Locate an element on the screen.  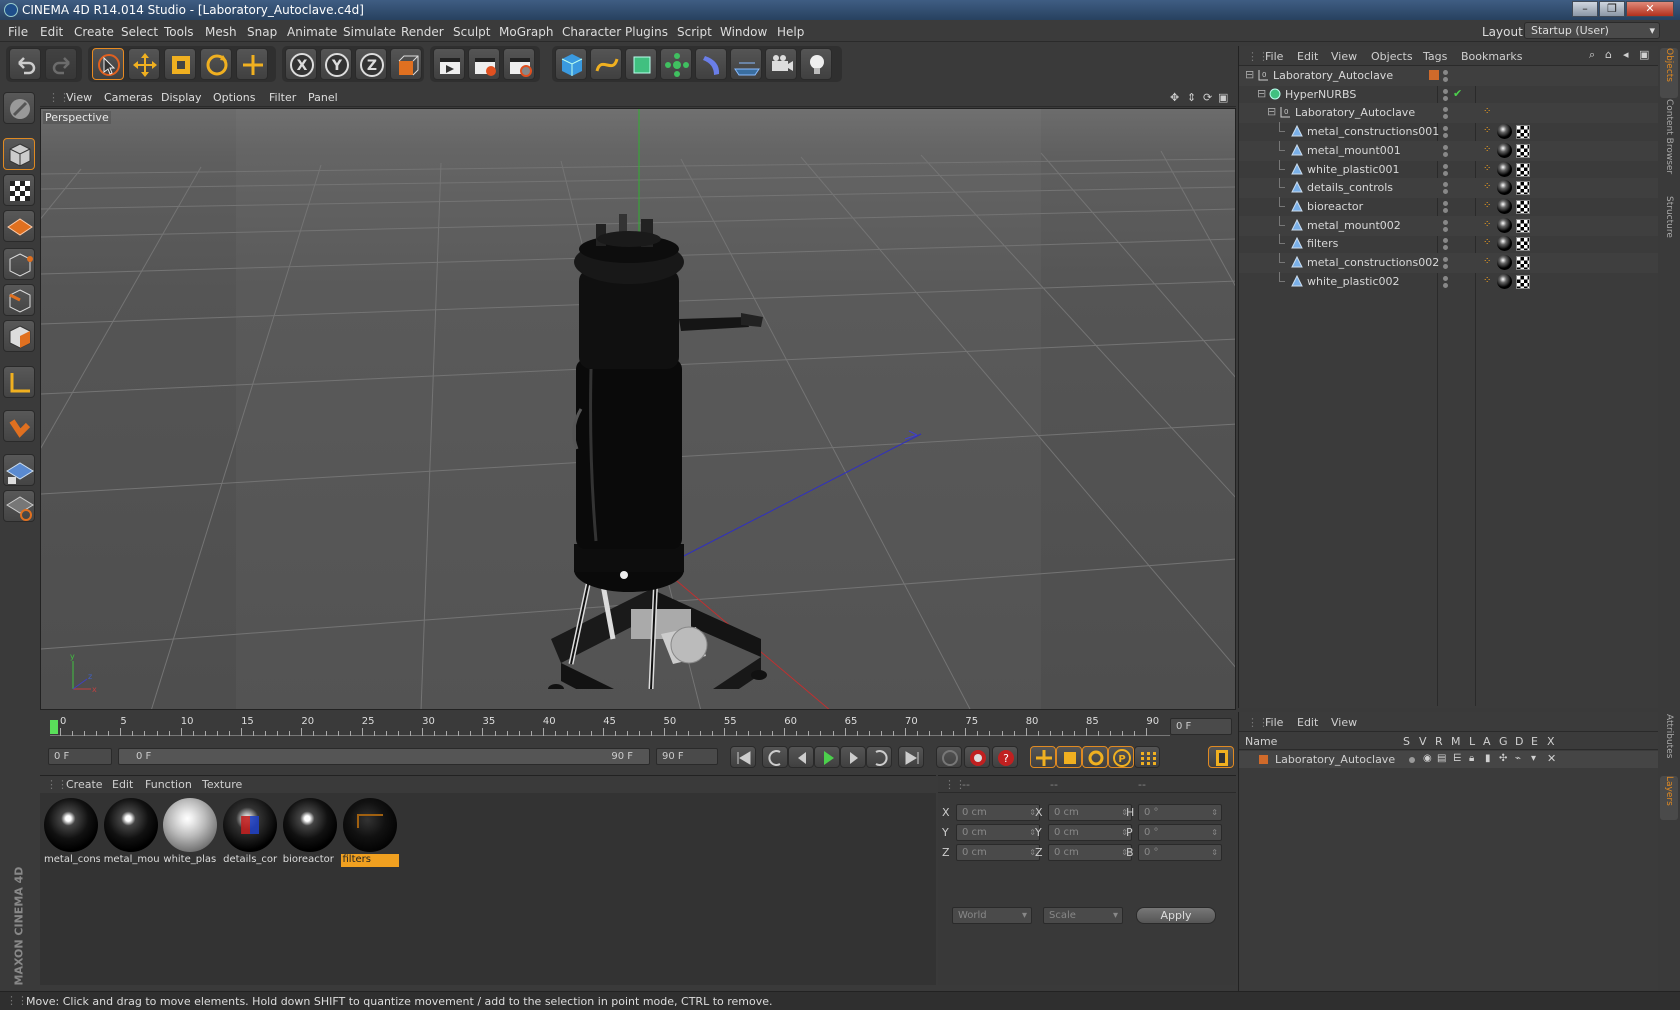
rotate-icon is located at coordinates (216, 64).